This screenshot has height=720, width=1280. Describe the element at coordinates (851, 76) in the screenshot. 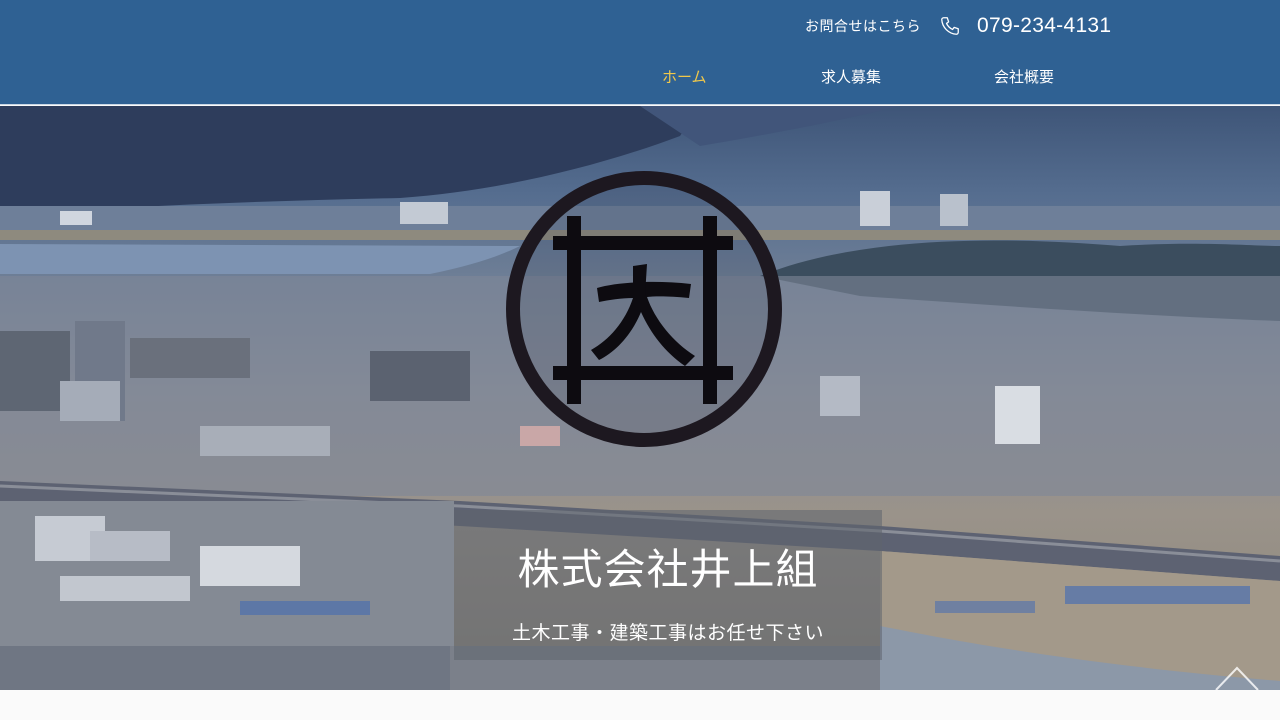

I see `nav-item-recruit: 求人募集` at that location.